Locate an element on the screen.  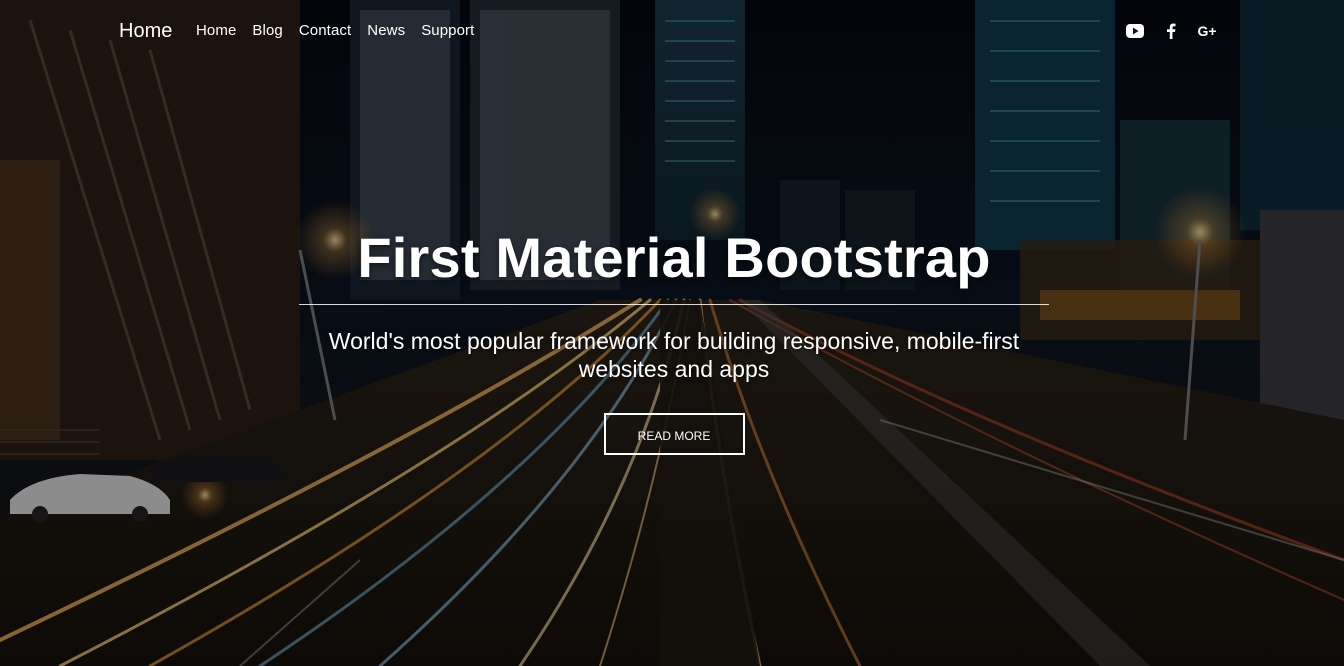
youtube-icon is located at coordinates (1135, 31).